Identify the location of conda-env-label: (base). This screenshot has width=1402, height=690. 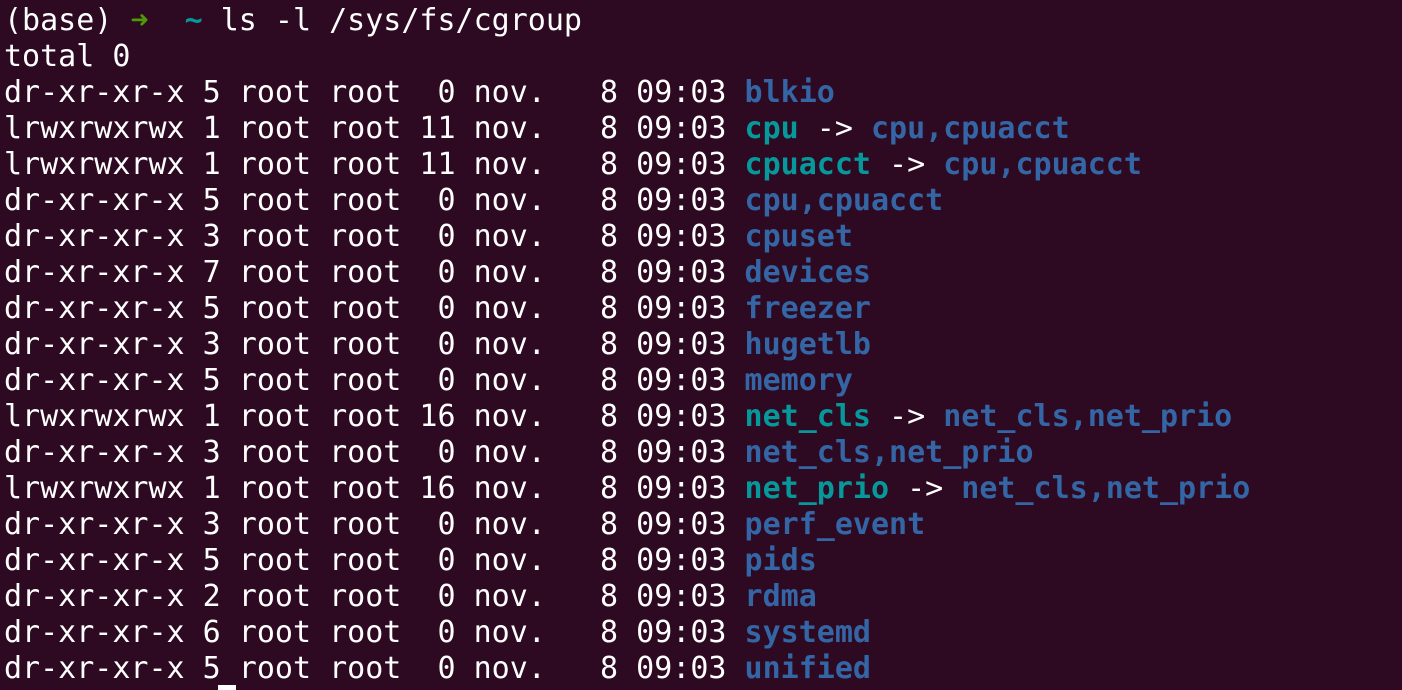
(58, 20).